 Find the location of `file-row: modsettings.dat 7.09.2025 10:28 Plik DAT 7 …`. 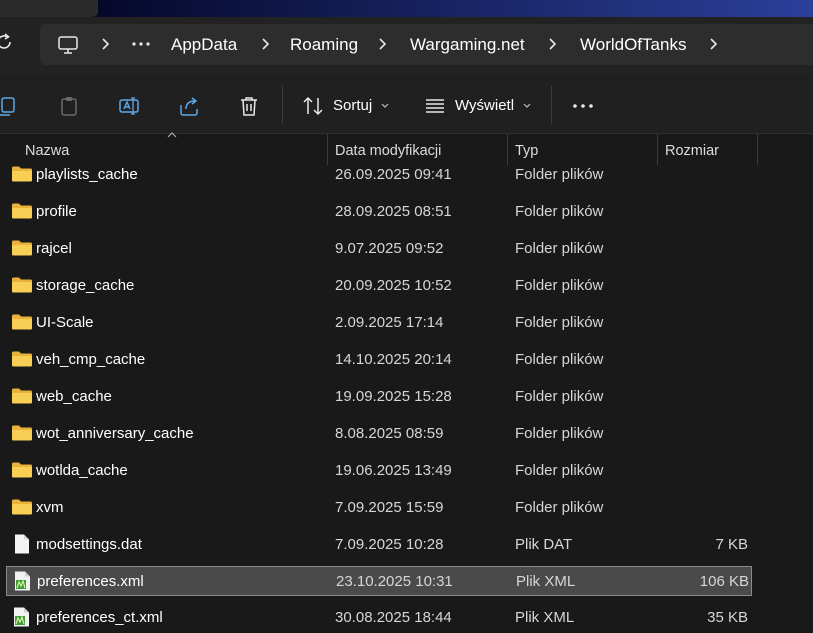

file-row: modsettings.dat 7.09.2025 10:28 Plik DAT 7 … is located at coordinates (379, 545).